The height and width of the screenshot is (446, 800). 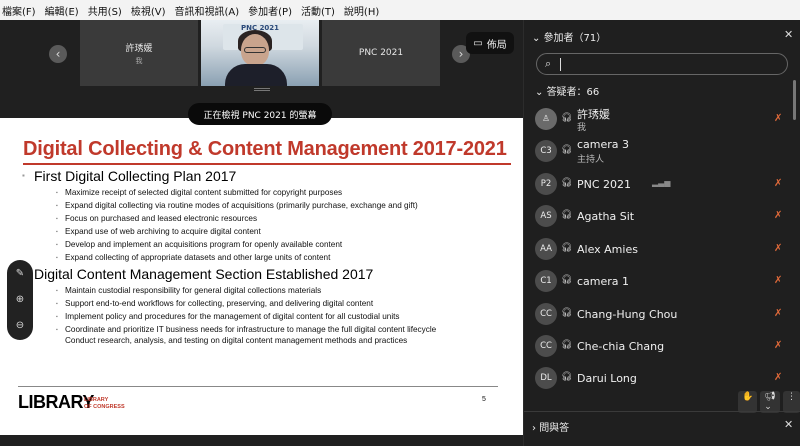 What do you see at coordinates (548, 63) in the screenshot?
I see `search-icon: ⌕` at bounding box center [548, 63].